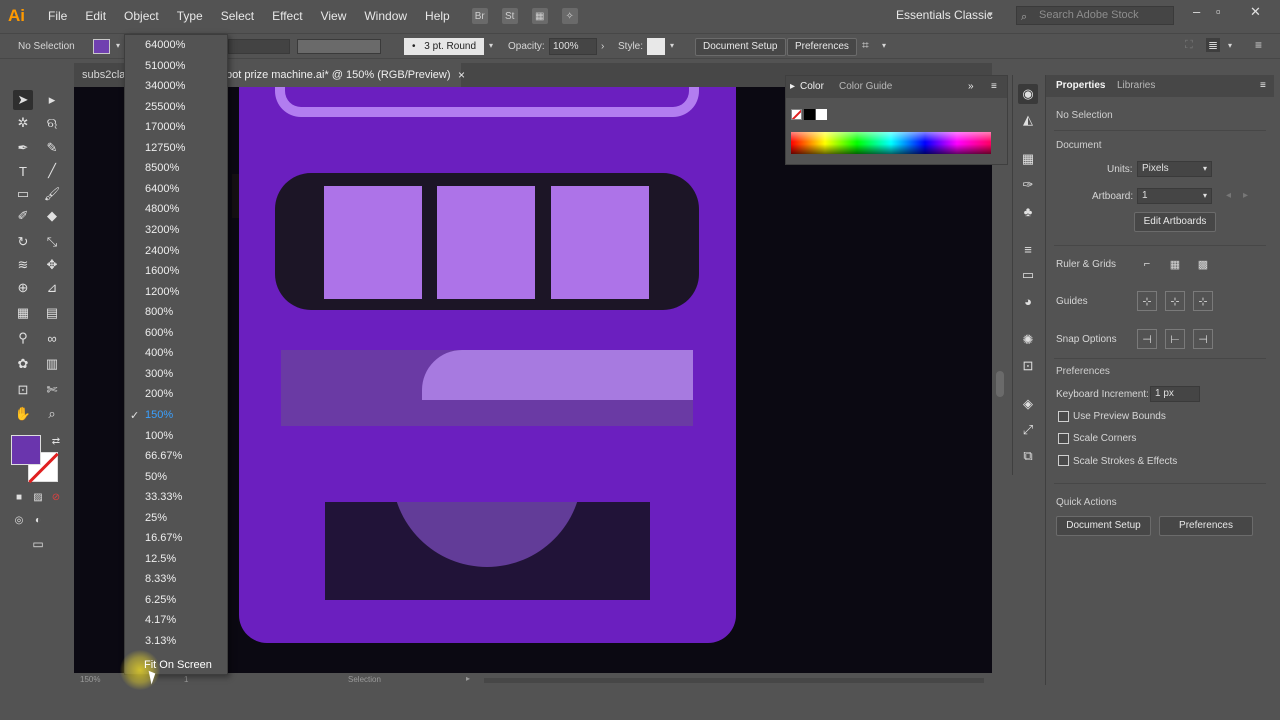 The image size is (1280, 720). Describe the element at coordinates (1203, 301) in the screenshot. I see `smart-guides-icon: ⊹` at that location.